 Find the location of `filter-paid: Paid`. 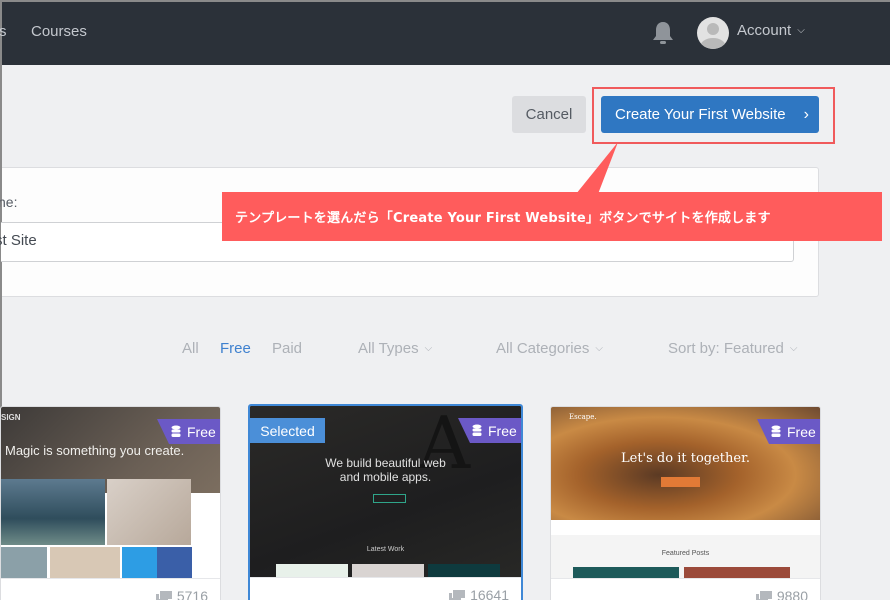

filter-paid: Paid is located at coordinates (287, 348).